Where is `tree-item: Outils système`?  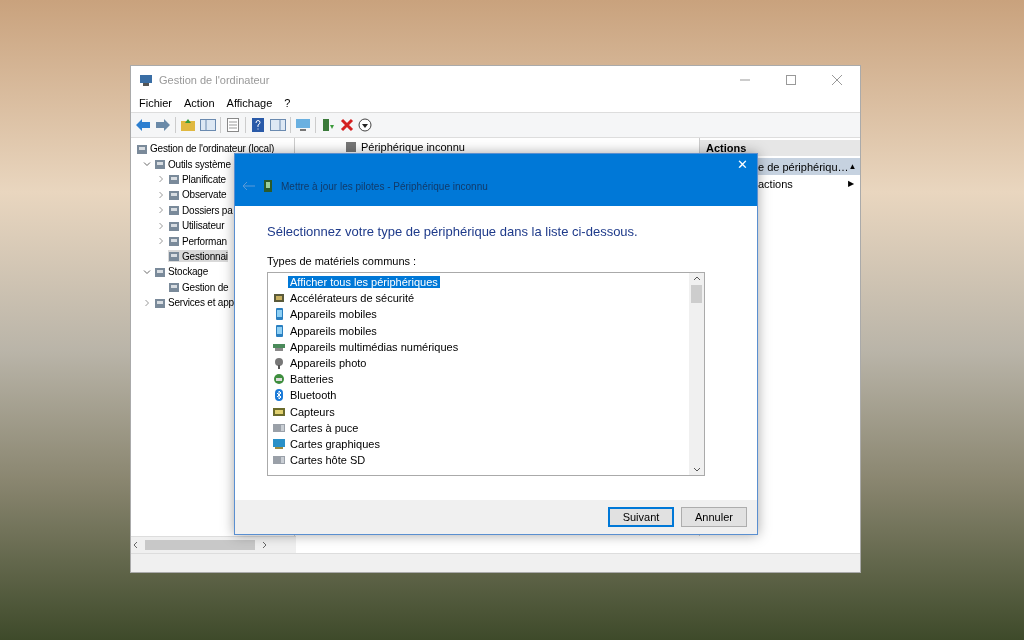
tree-item: Outils système is located at coordinates (192, 164).